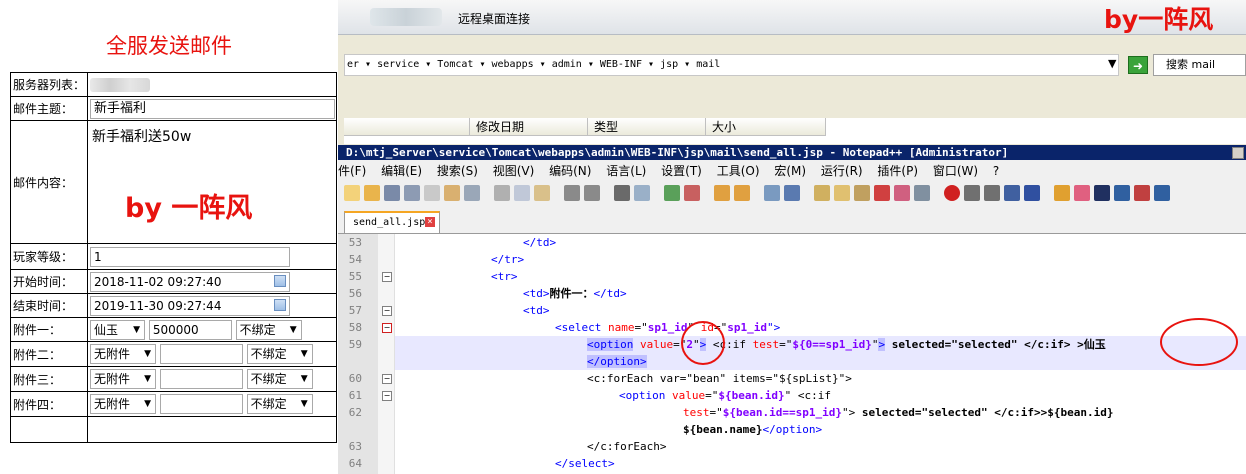 The image size is (1246, 474). Describe the element at coordinates (540, 242) in the screenshot. I see `code-token: </td>` at that location.